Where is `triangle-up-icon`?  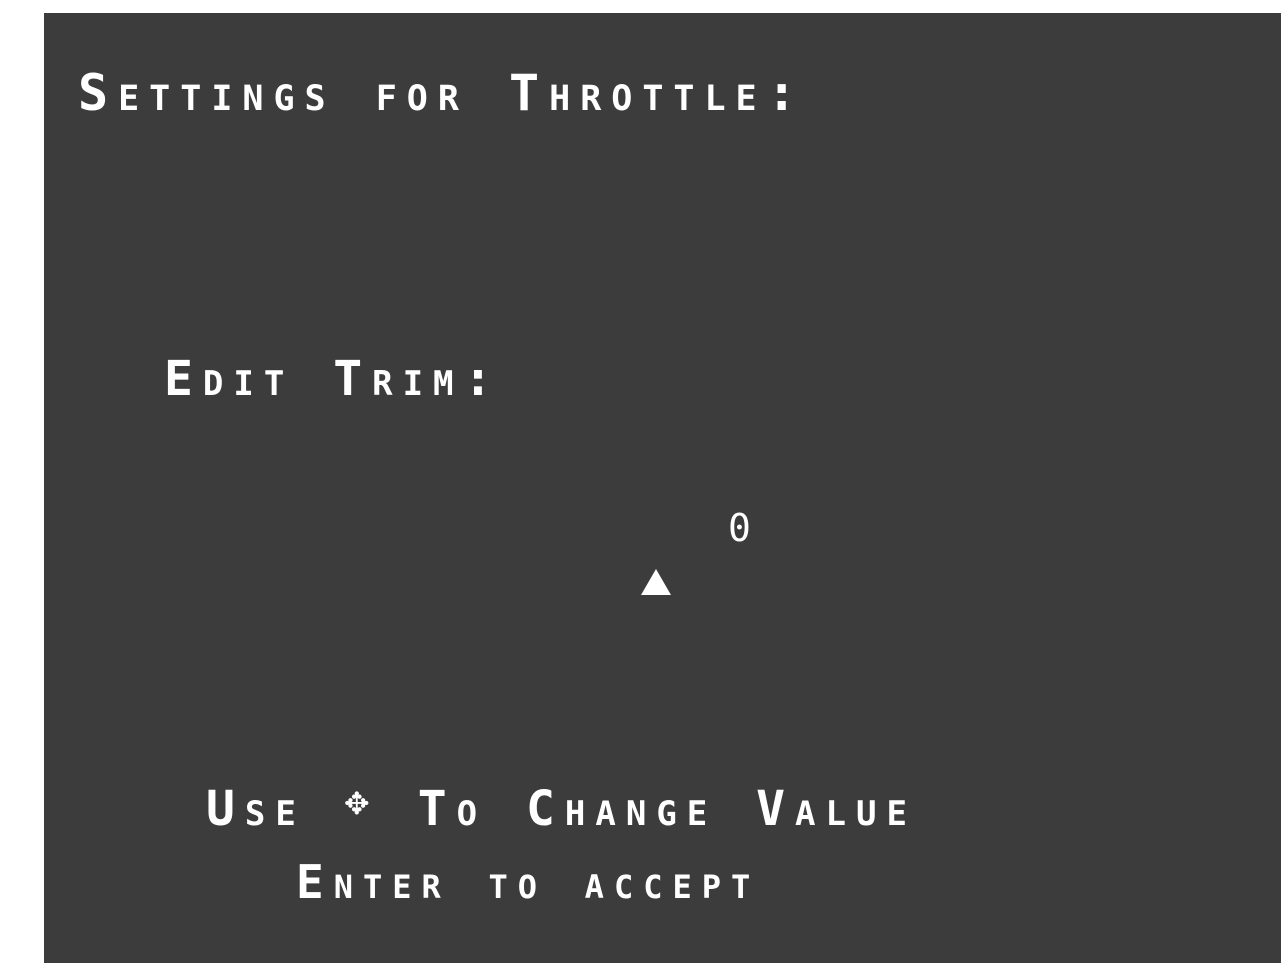
triangle-up-icon is located at coordinates (656, 582).